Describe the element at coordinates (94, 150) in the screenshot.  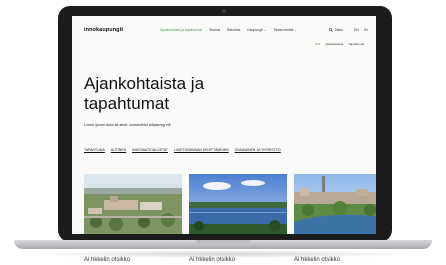
I see `tag-event: TAPAHTUMA` at that location.